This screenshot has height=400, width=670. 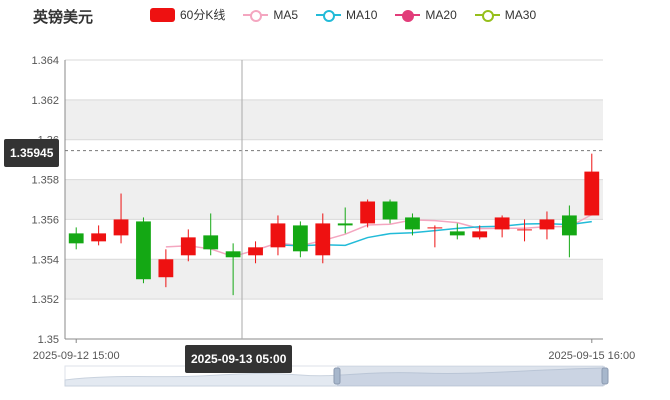 I want to click on legend-ma30-swatch, so click(x=487, y=15).